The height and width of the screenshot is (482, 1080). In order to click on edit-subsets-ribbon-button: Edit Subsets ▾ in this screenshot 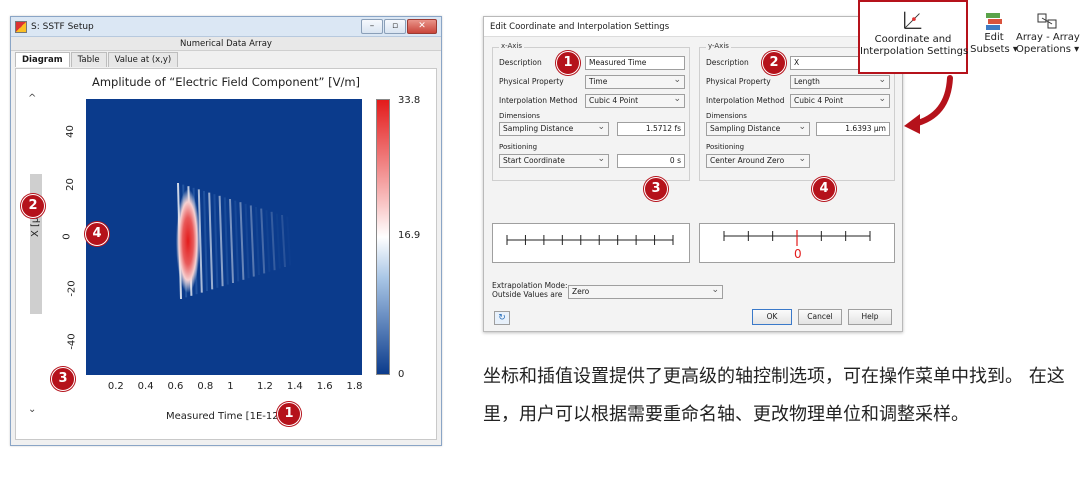, I will do `click(994, 33)`.